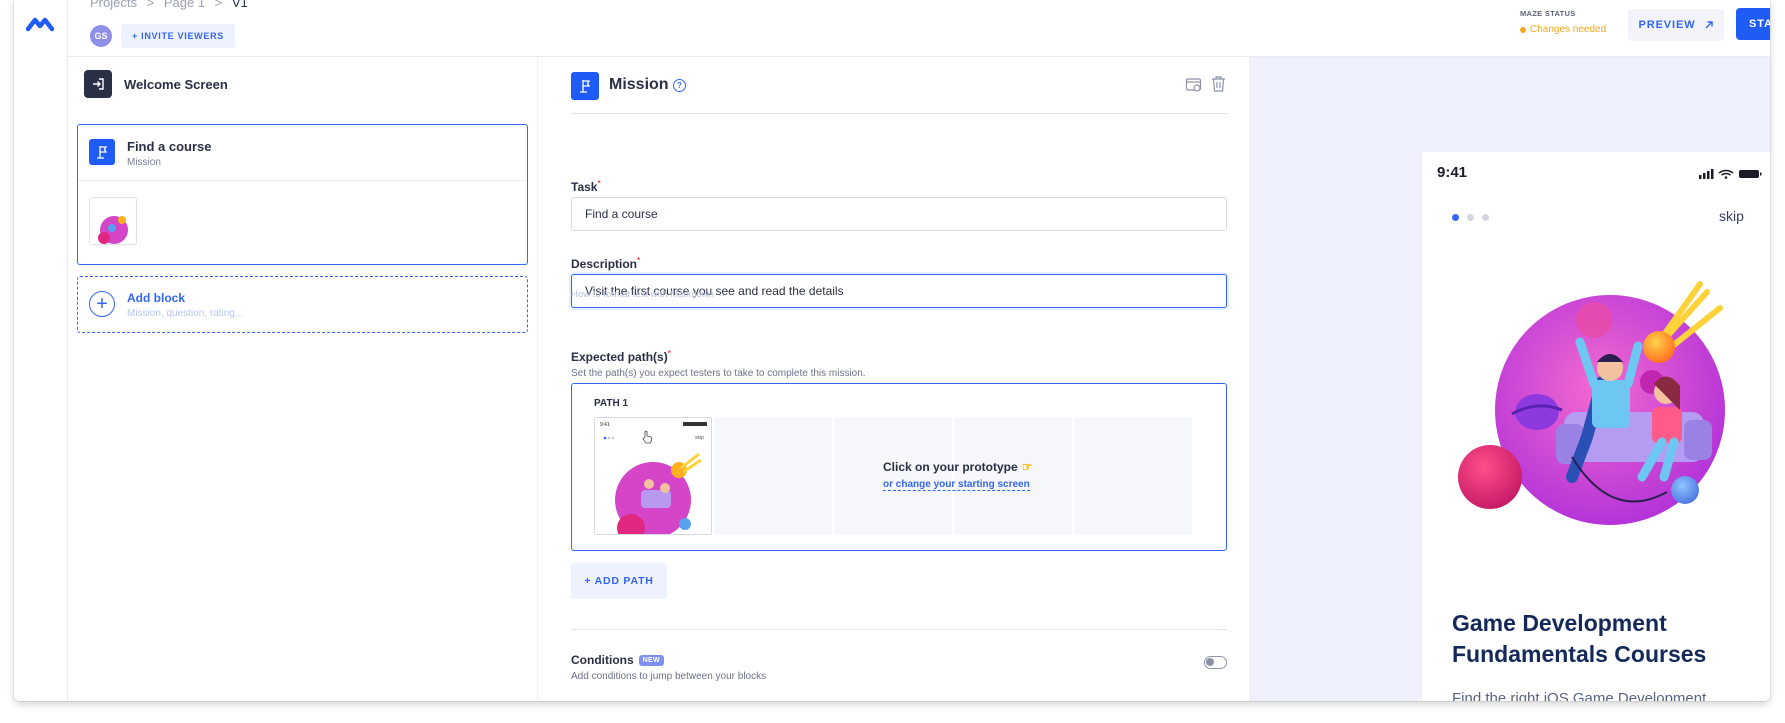  Describe the element at coordinates (1753, 24) in the screenshot. I see `start-testing-button: STA` at that location.